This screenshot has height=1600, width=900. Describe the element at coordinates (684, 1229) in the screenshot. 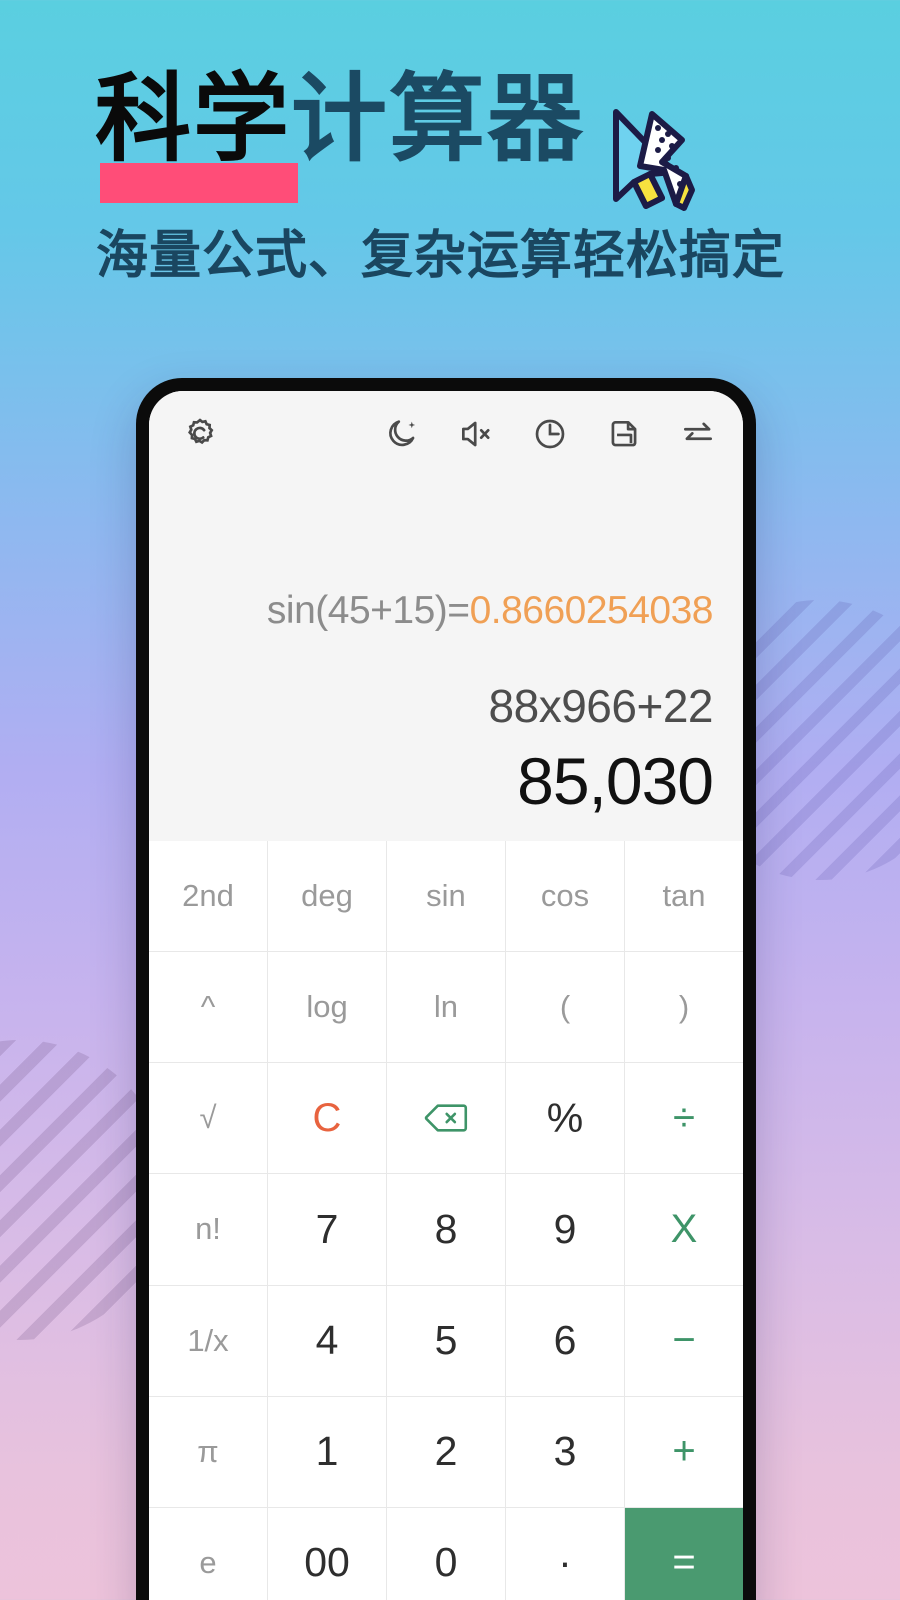

I see `key-multiply: X` at that location.